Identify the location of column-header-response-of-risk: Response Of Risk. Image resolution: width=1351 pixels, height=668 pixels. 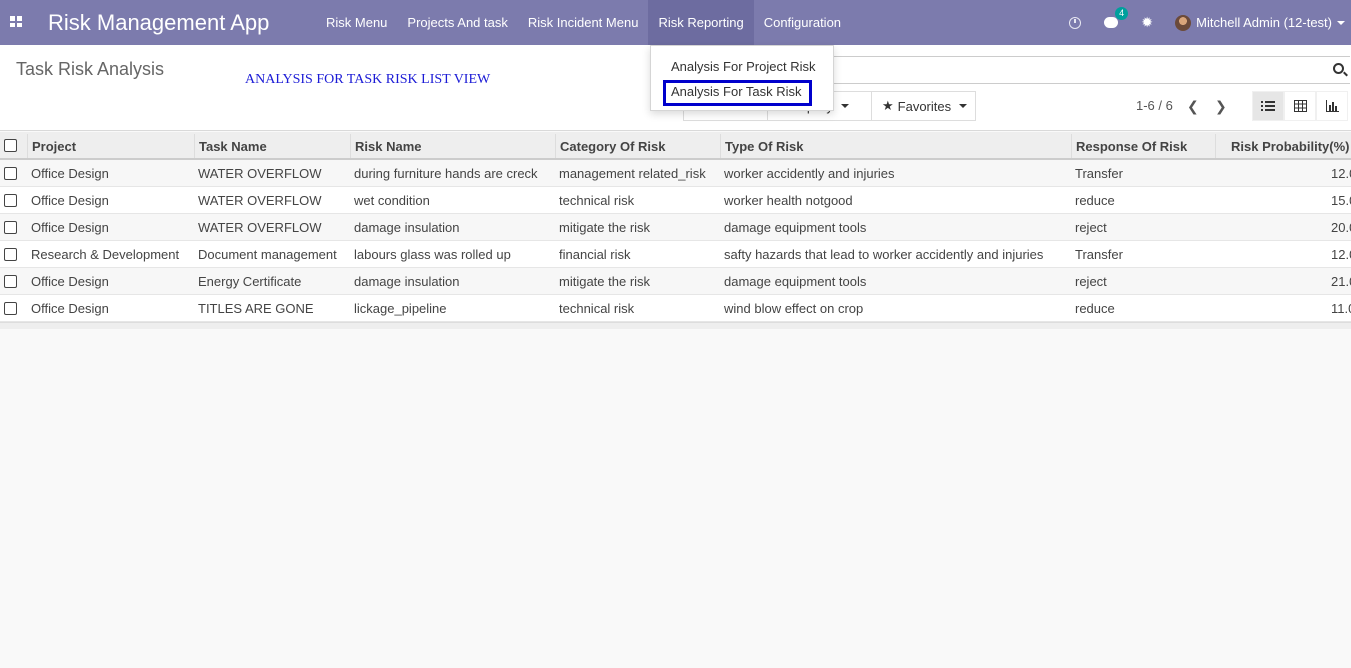
(1131, 146).